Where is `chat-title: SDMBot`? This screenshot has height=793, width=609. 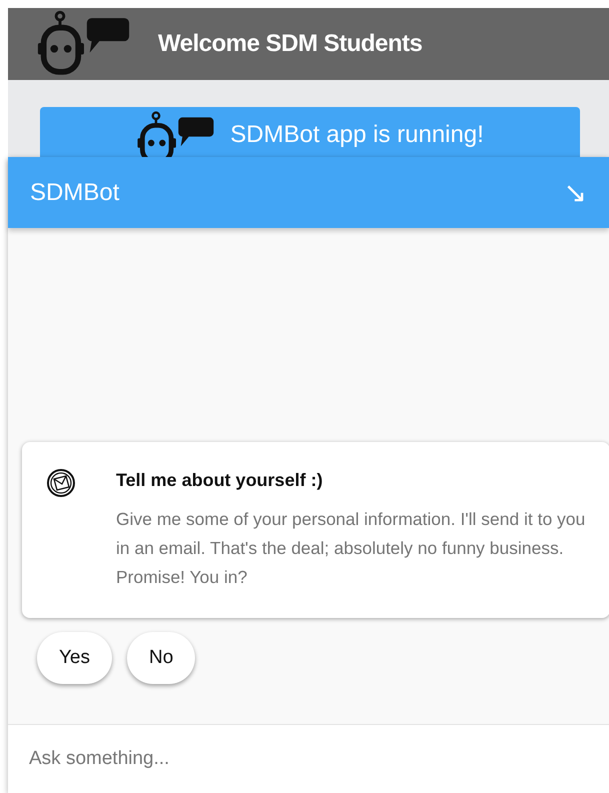 chat-title: SDMBot is located at coordinates (75, 192).